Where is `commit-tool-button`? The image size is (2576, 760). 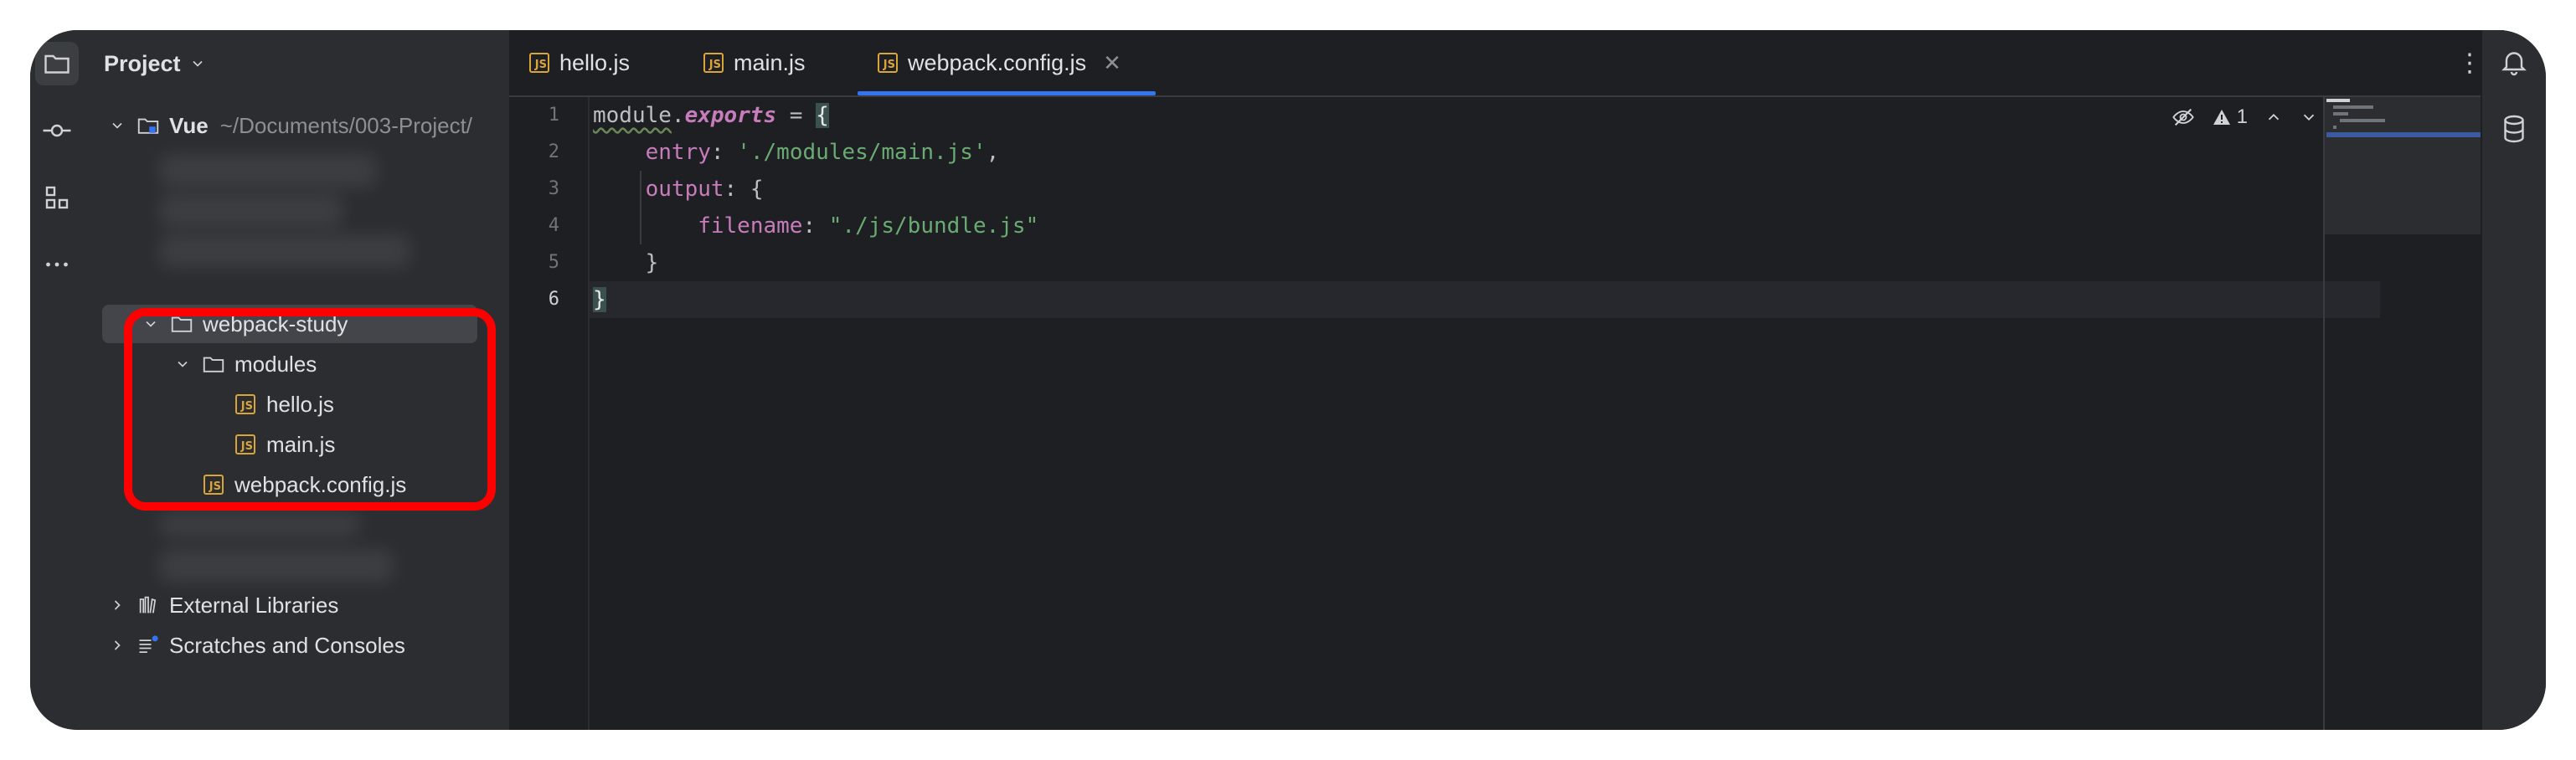
commit-tool-button is located at coordinates (57, 130).